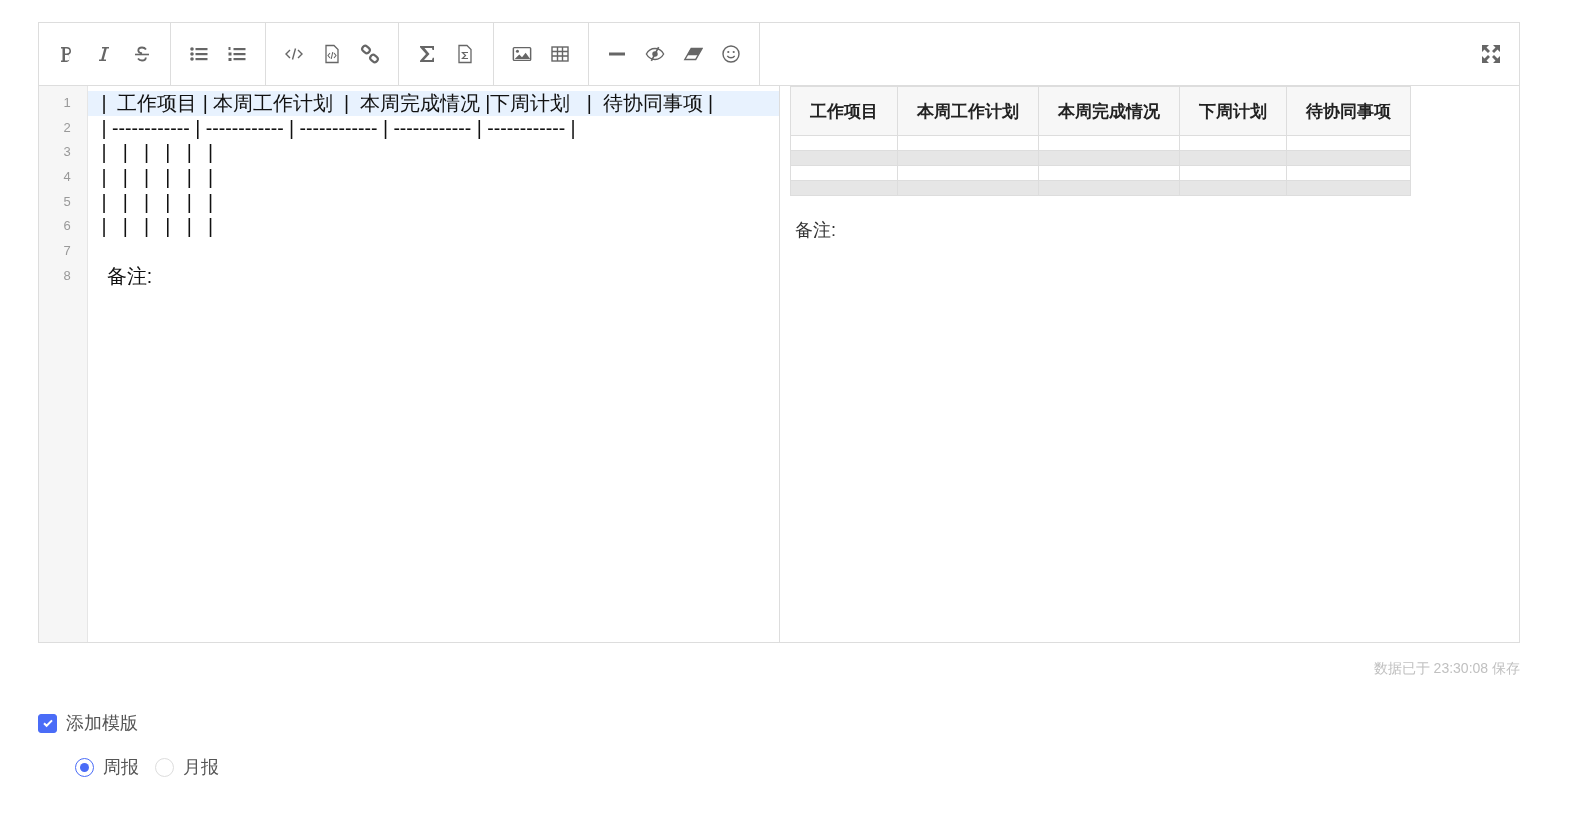  I want to click on checkbox, so click(47, 723).